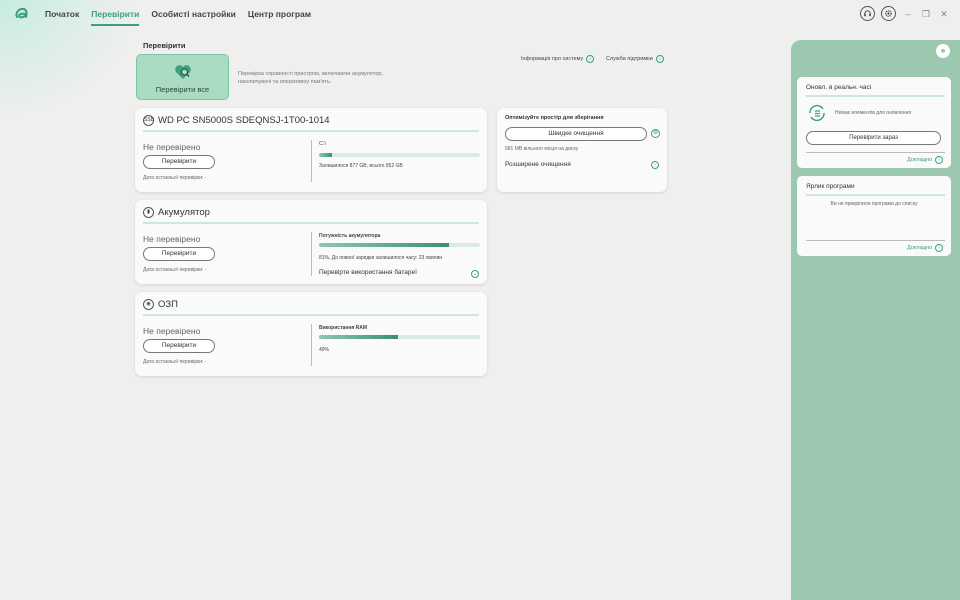 Image resolution: width=960 pixels, height=600 pixels. Describe the element at coordinates (311, 345) in the screenshot. I see `ram-divider` at that location.